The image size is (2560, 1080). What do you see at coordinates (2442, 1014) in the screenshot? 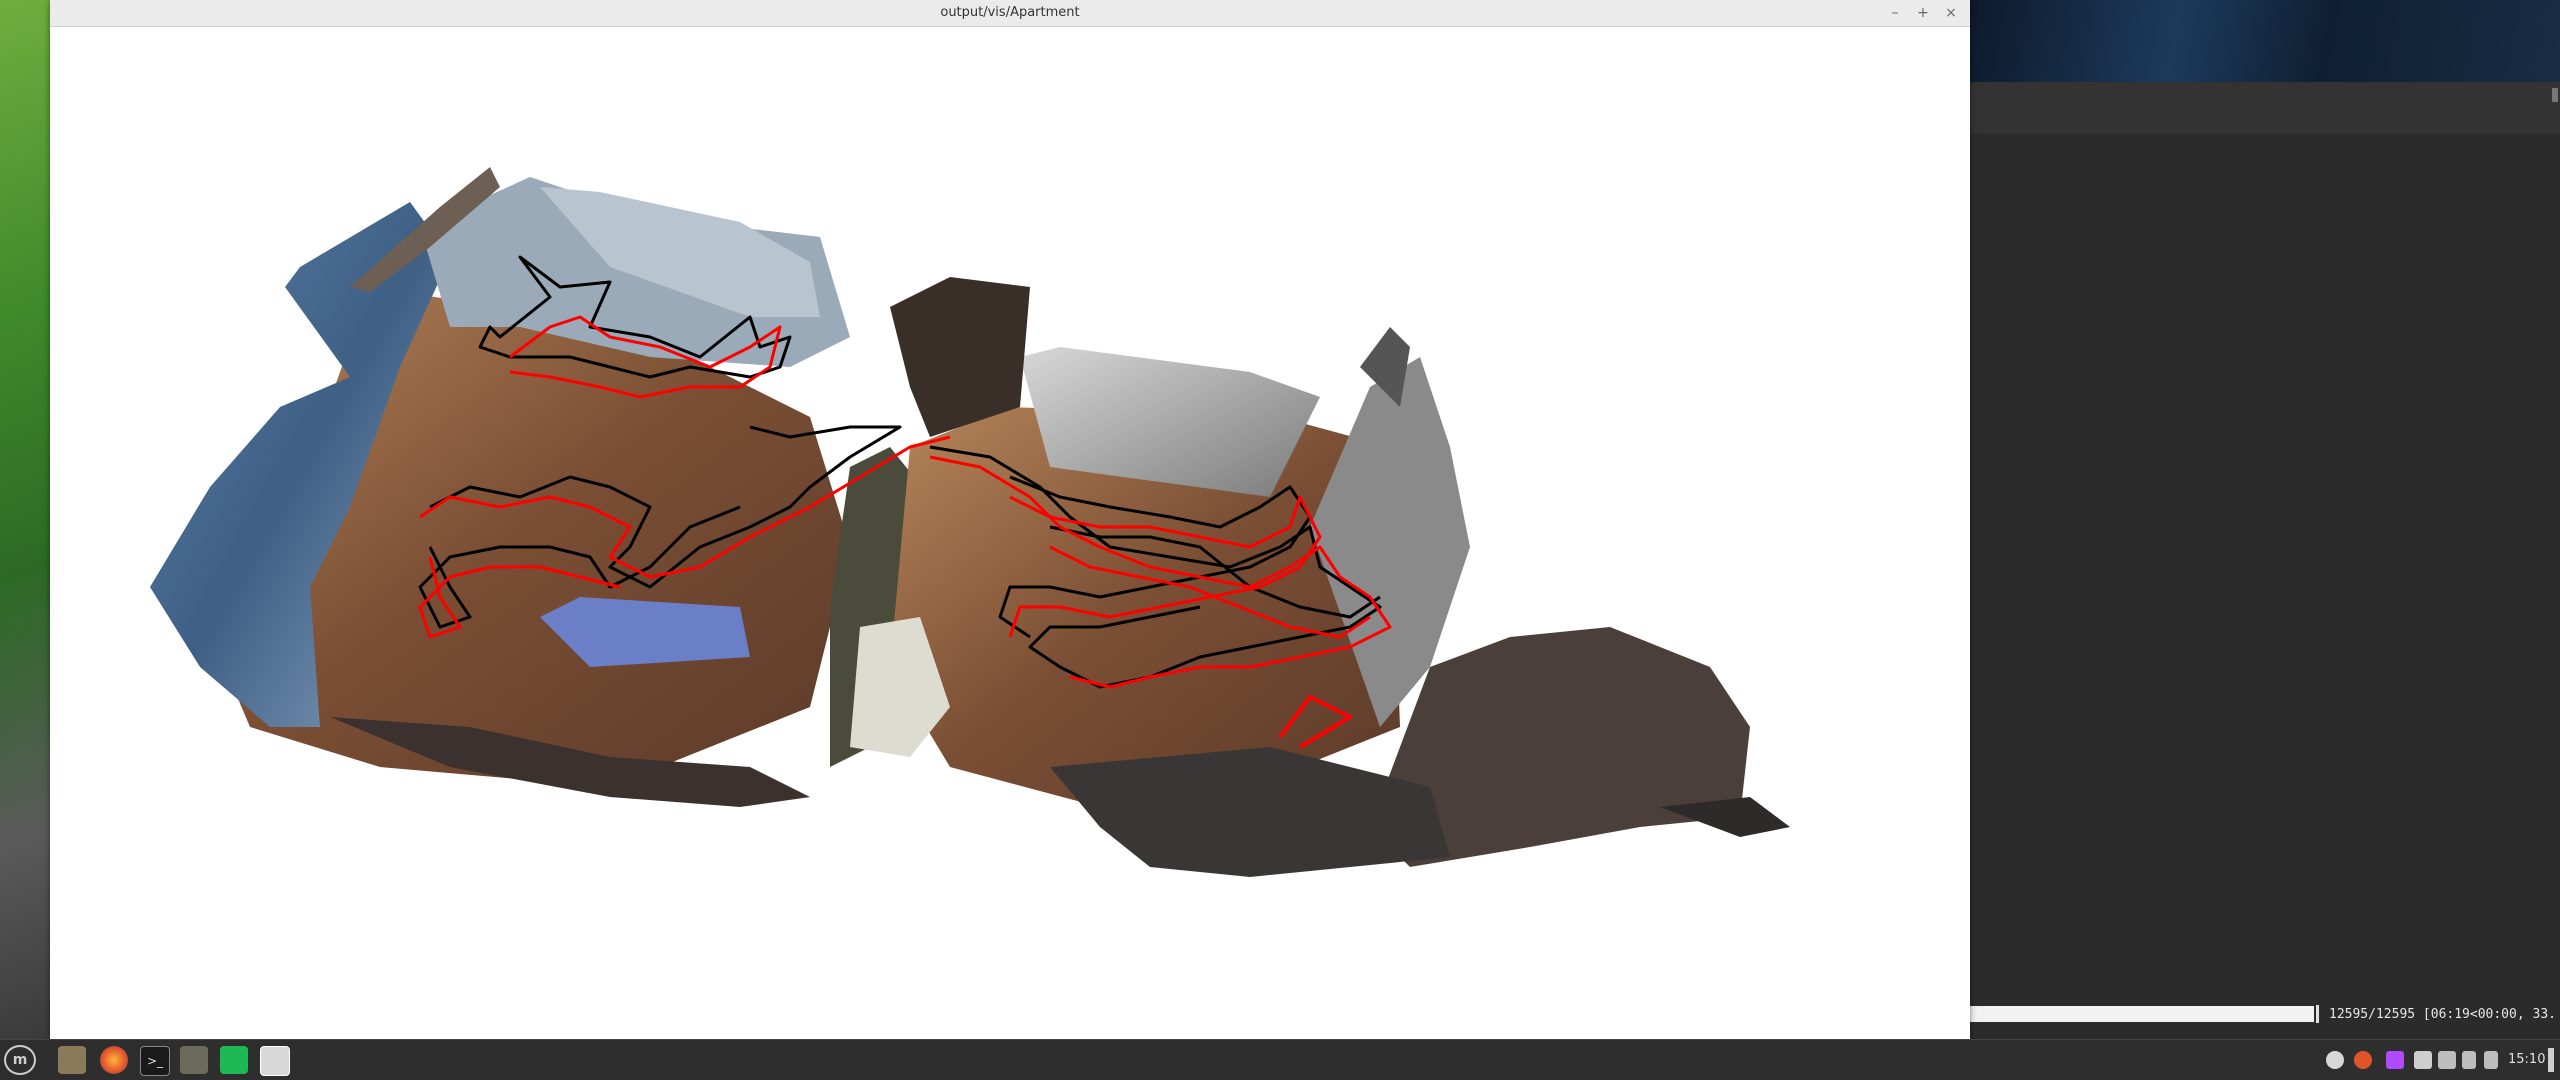
I see `progress-text: 12595/12595 [06:19<00:00, 33.` at bounding box center [2442, 1014].